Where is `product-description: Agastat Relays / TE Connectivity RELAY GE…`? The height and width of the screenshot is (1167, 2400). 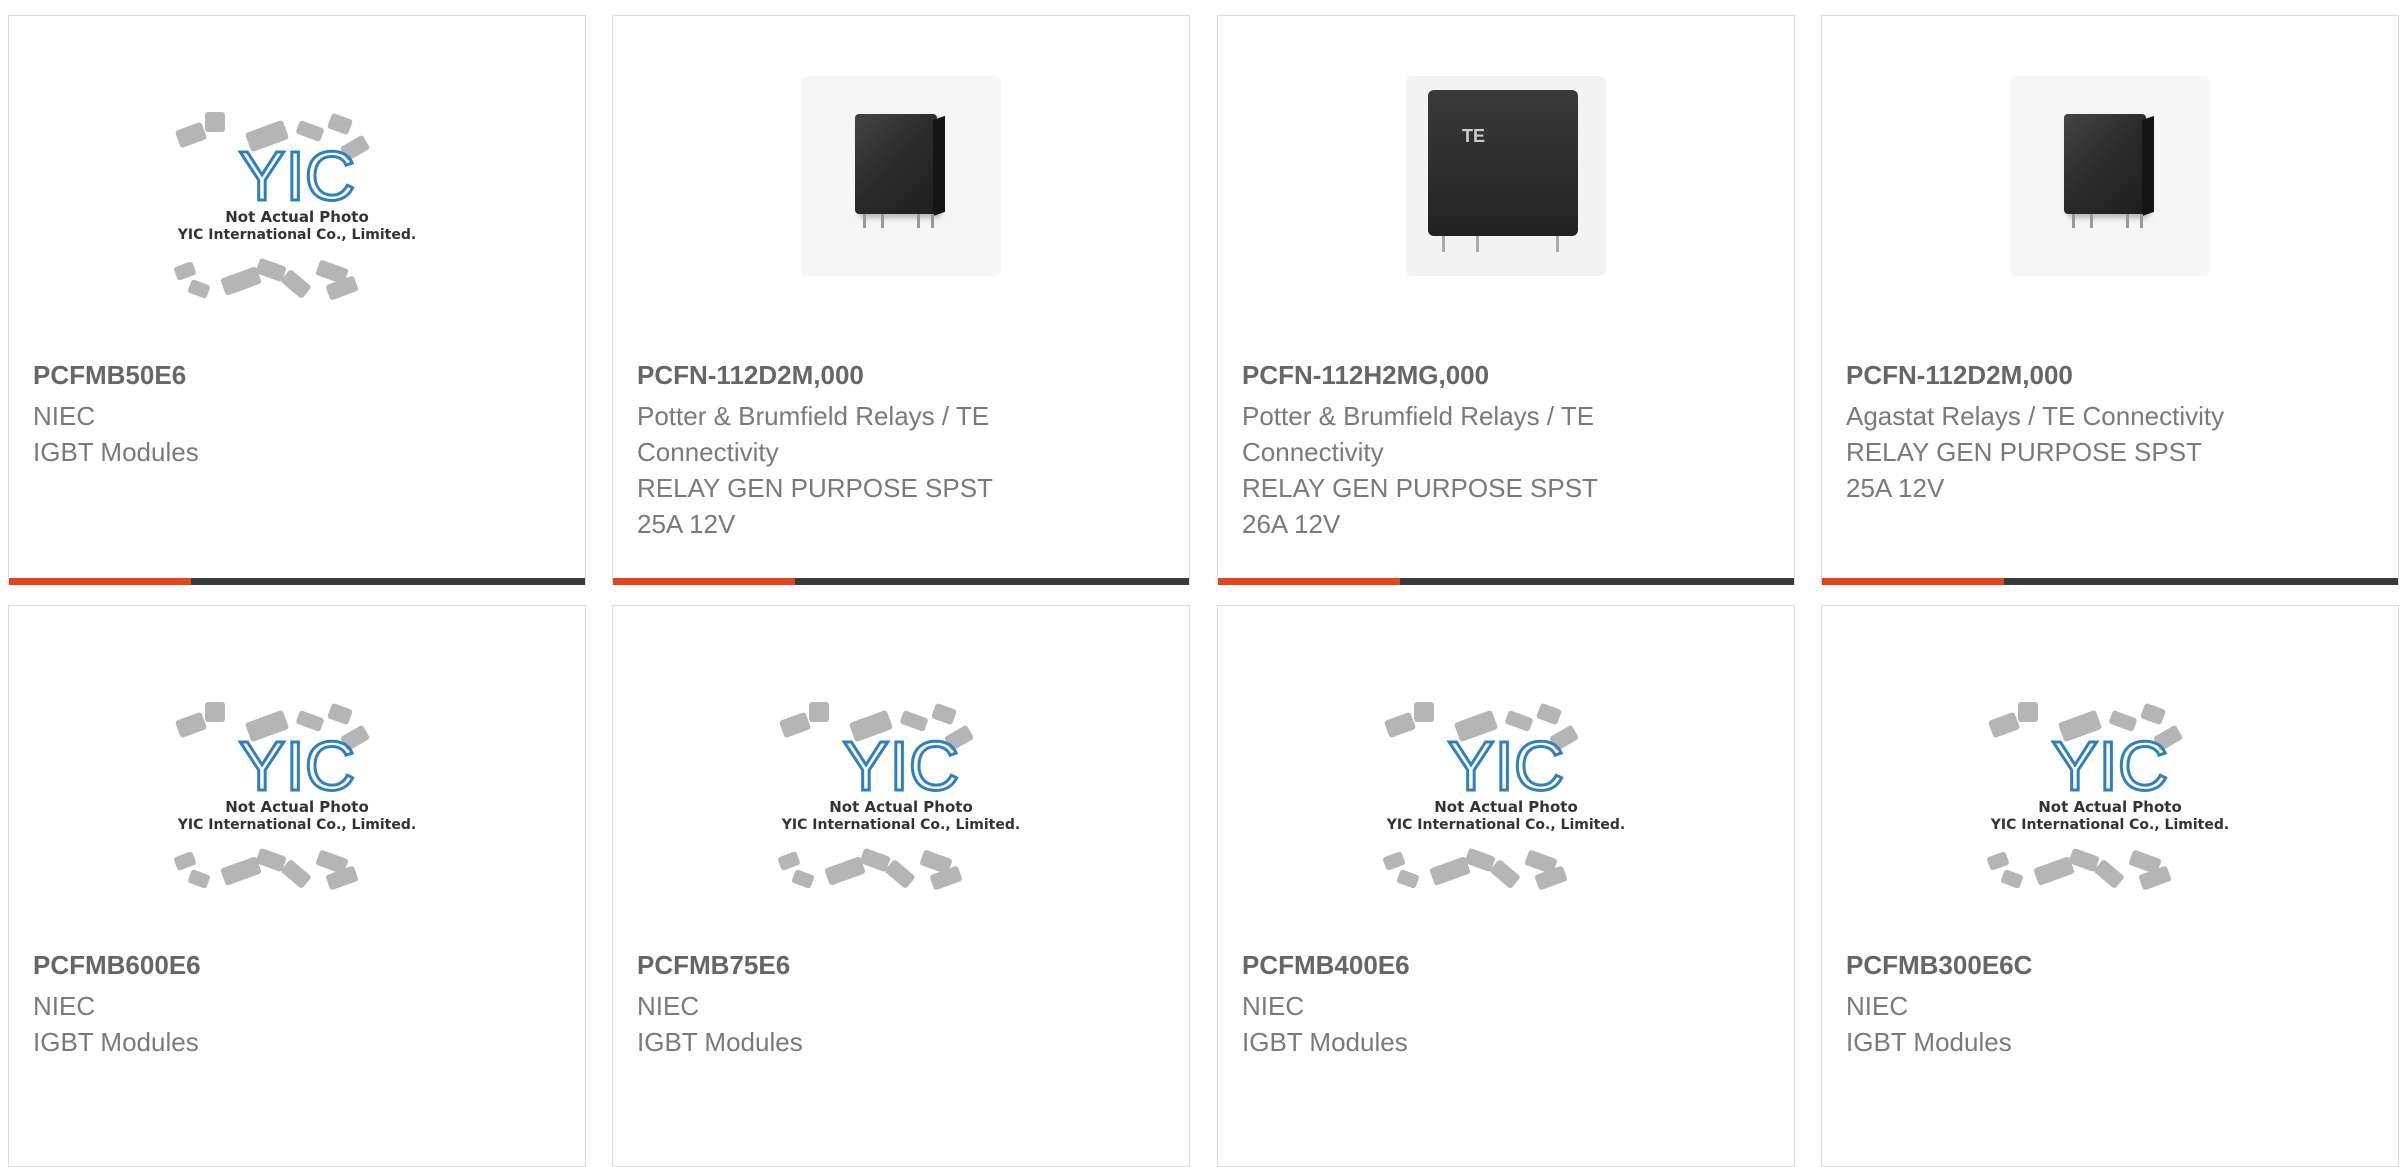 product-description: Agastat Relays / TE Connectivity RELAY GE… is located at coordinates (2056, 452).